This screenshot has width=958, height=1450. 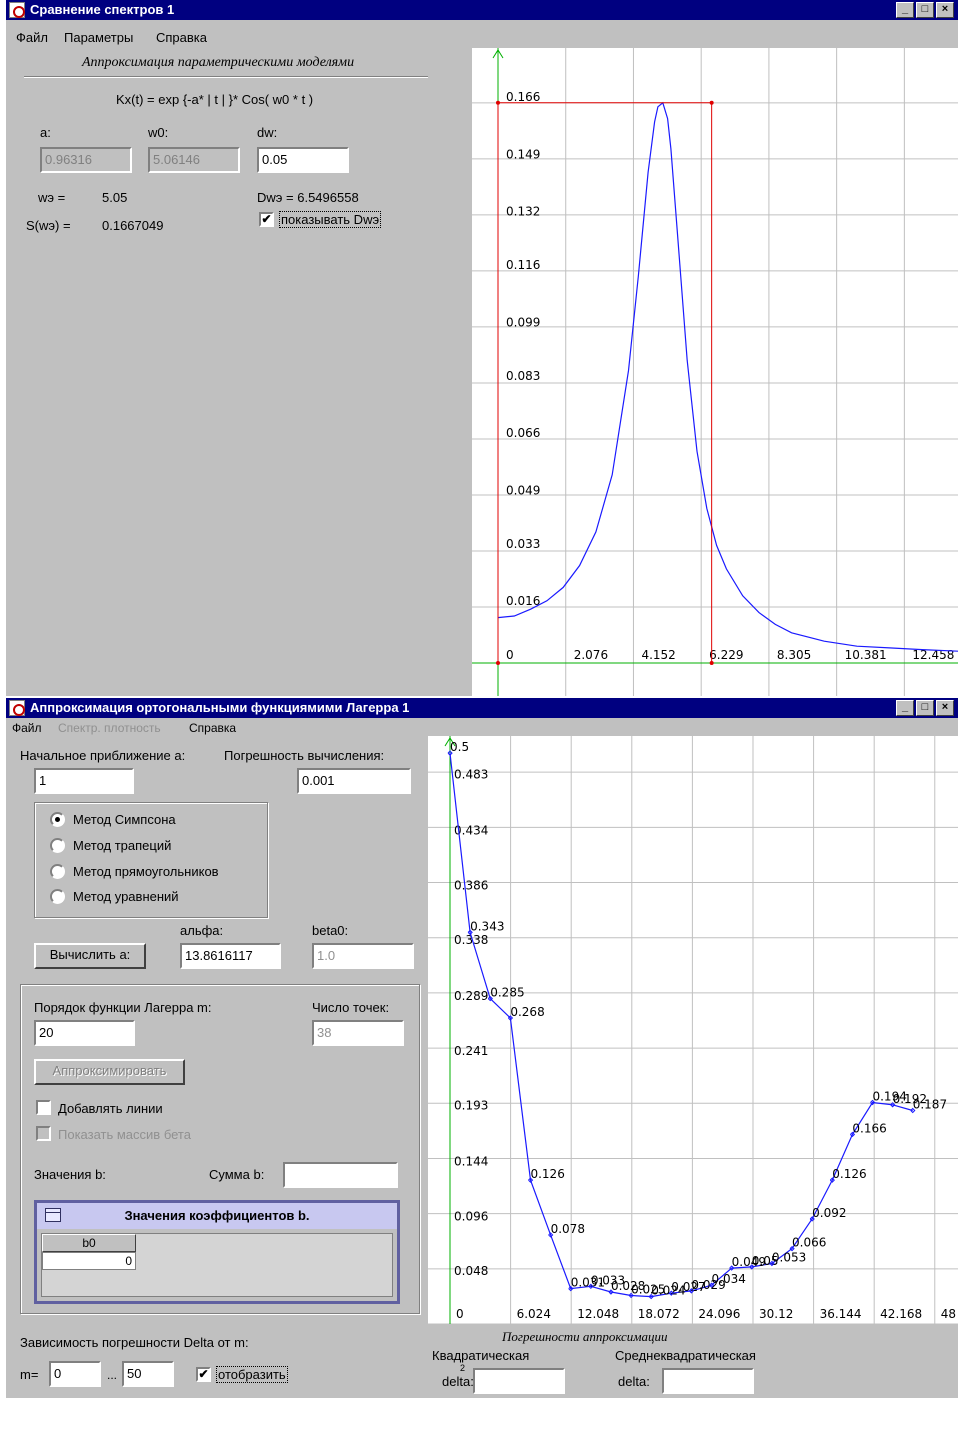 What do you see at coordinates (53, 1215) in the screenshot?
I see `window-icon` at bounding box center [53, 1215].